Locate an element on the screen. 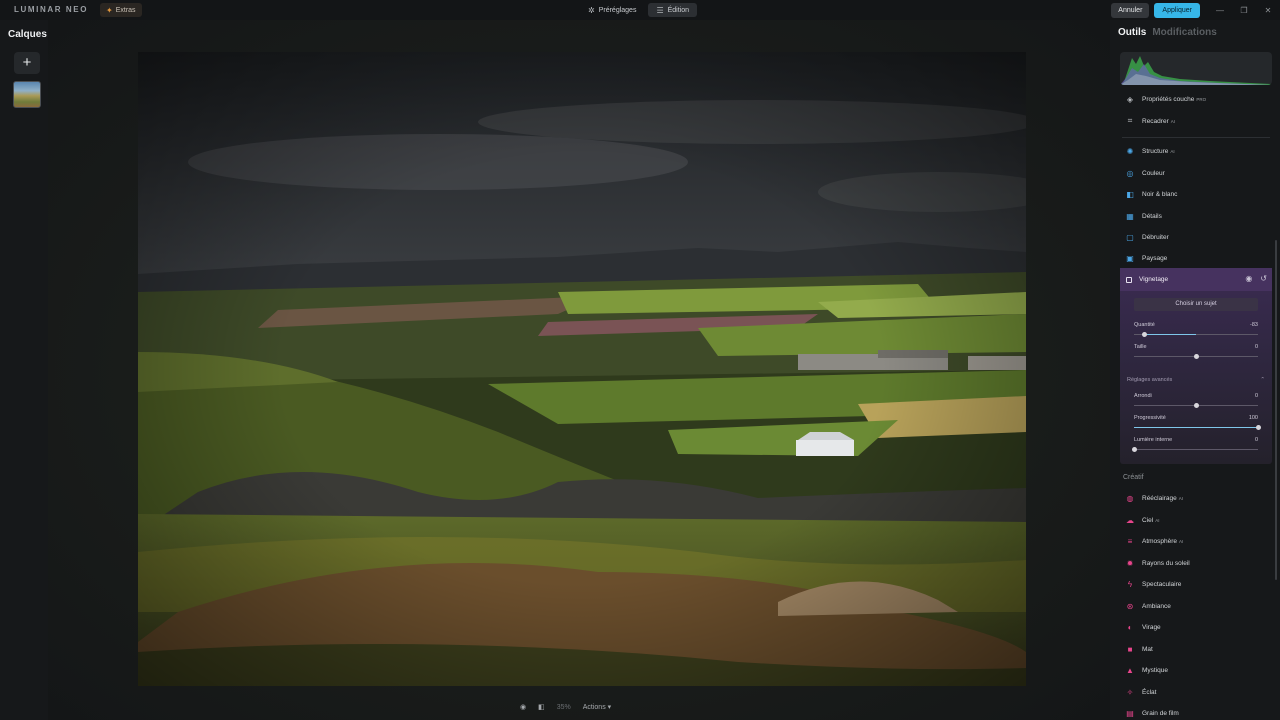 This screenshot has height=720, width=1280. tool-layer-properties: ◈ Propriétés couche PRO is located at coordinates (1196, 99).